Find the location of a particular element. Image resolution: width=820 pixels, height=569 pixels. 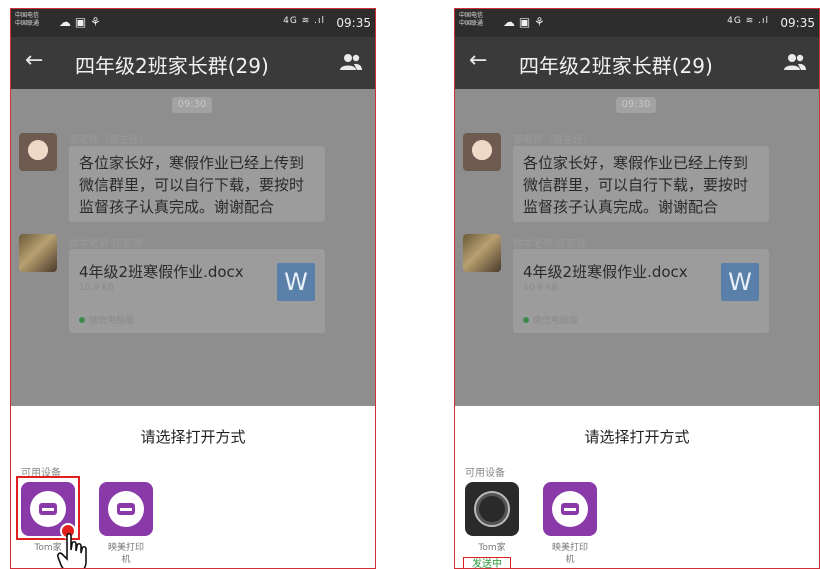

open-with-sheet: 请选择打开方式 可用设备 Tom家 映美打印 机 is located at coordinates (193, 487).